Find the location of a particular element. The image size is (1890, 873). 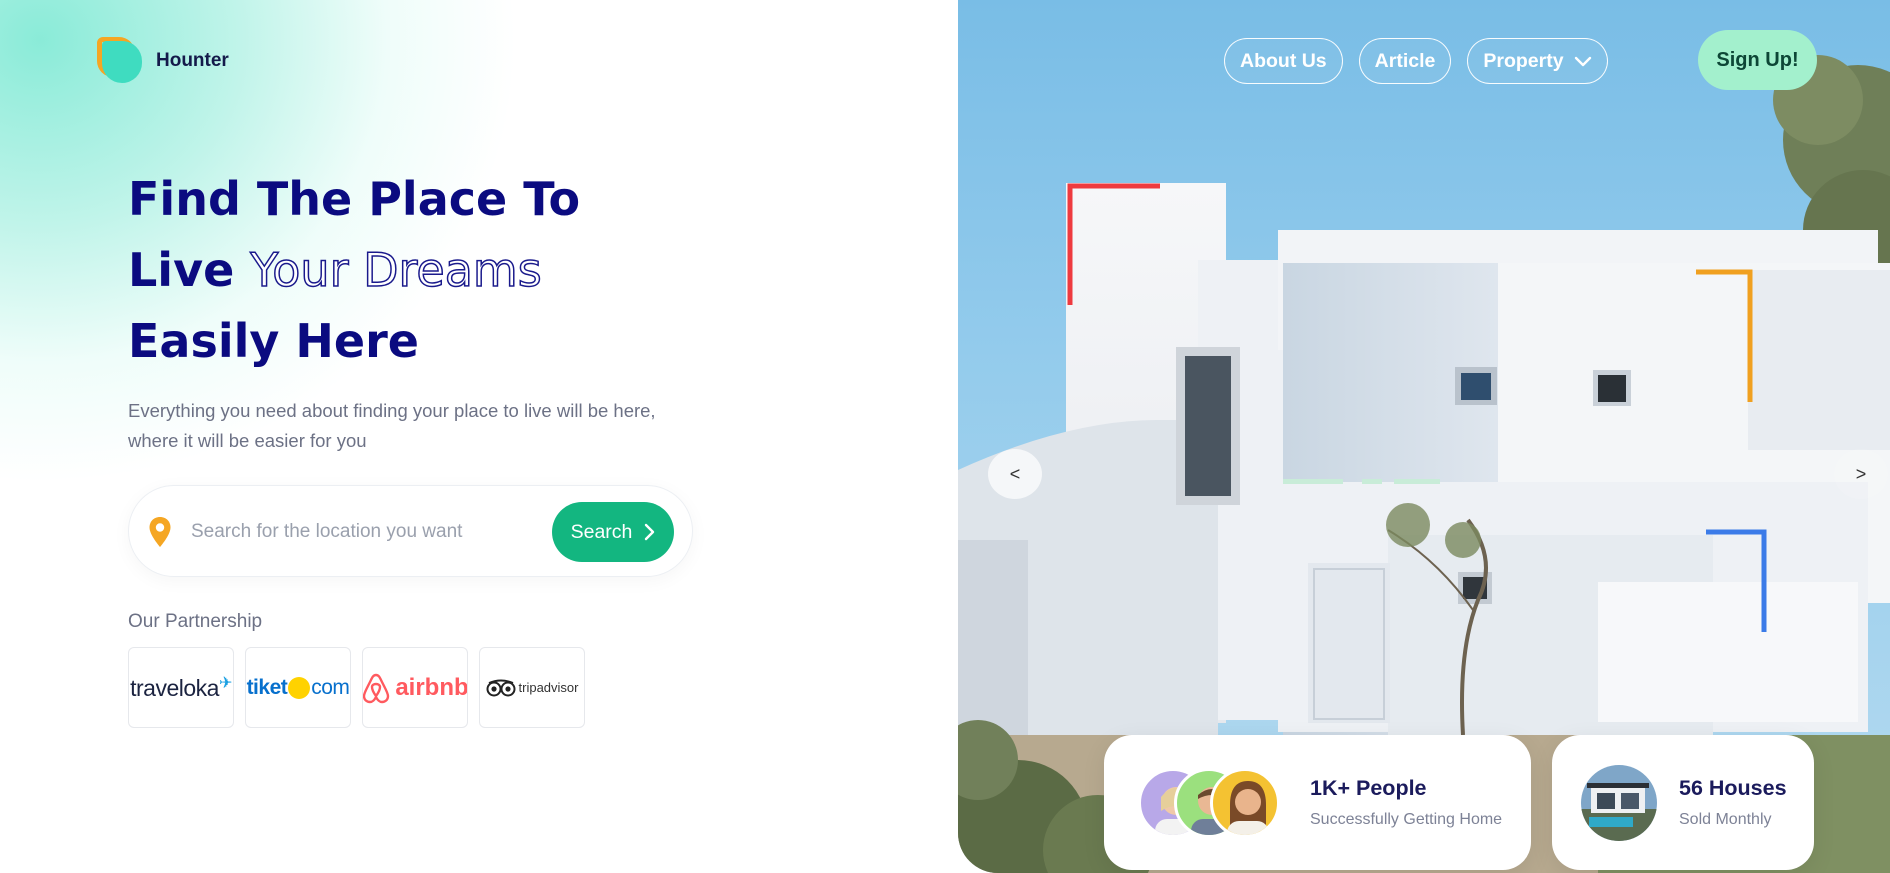

brand-logo: Hounter is located at coordinates (163, 60).